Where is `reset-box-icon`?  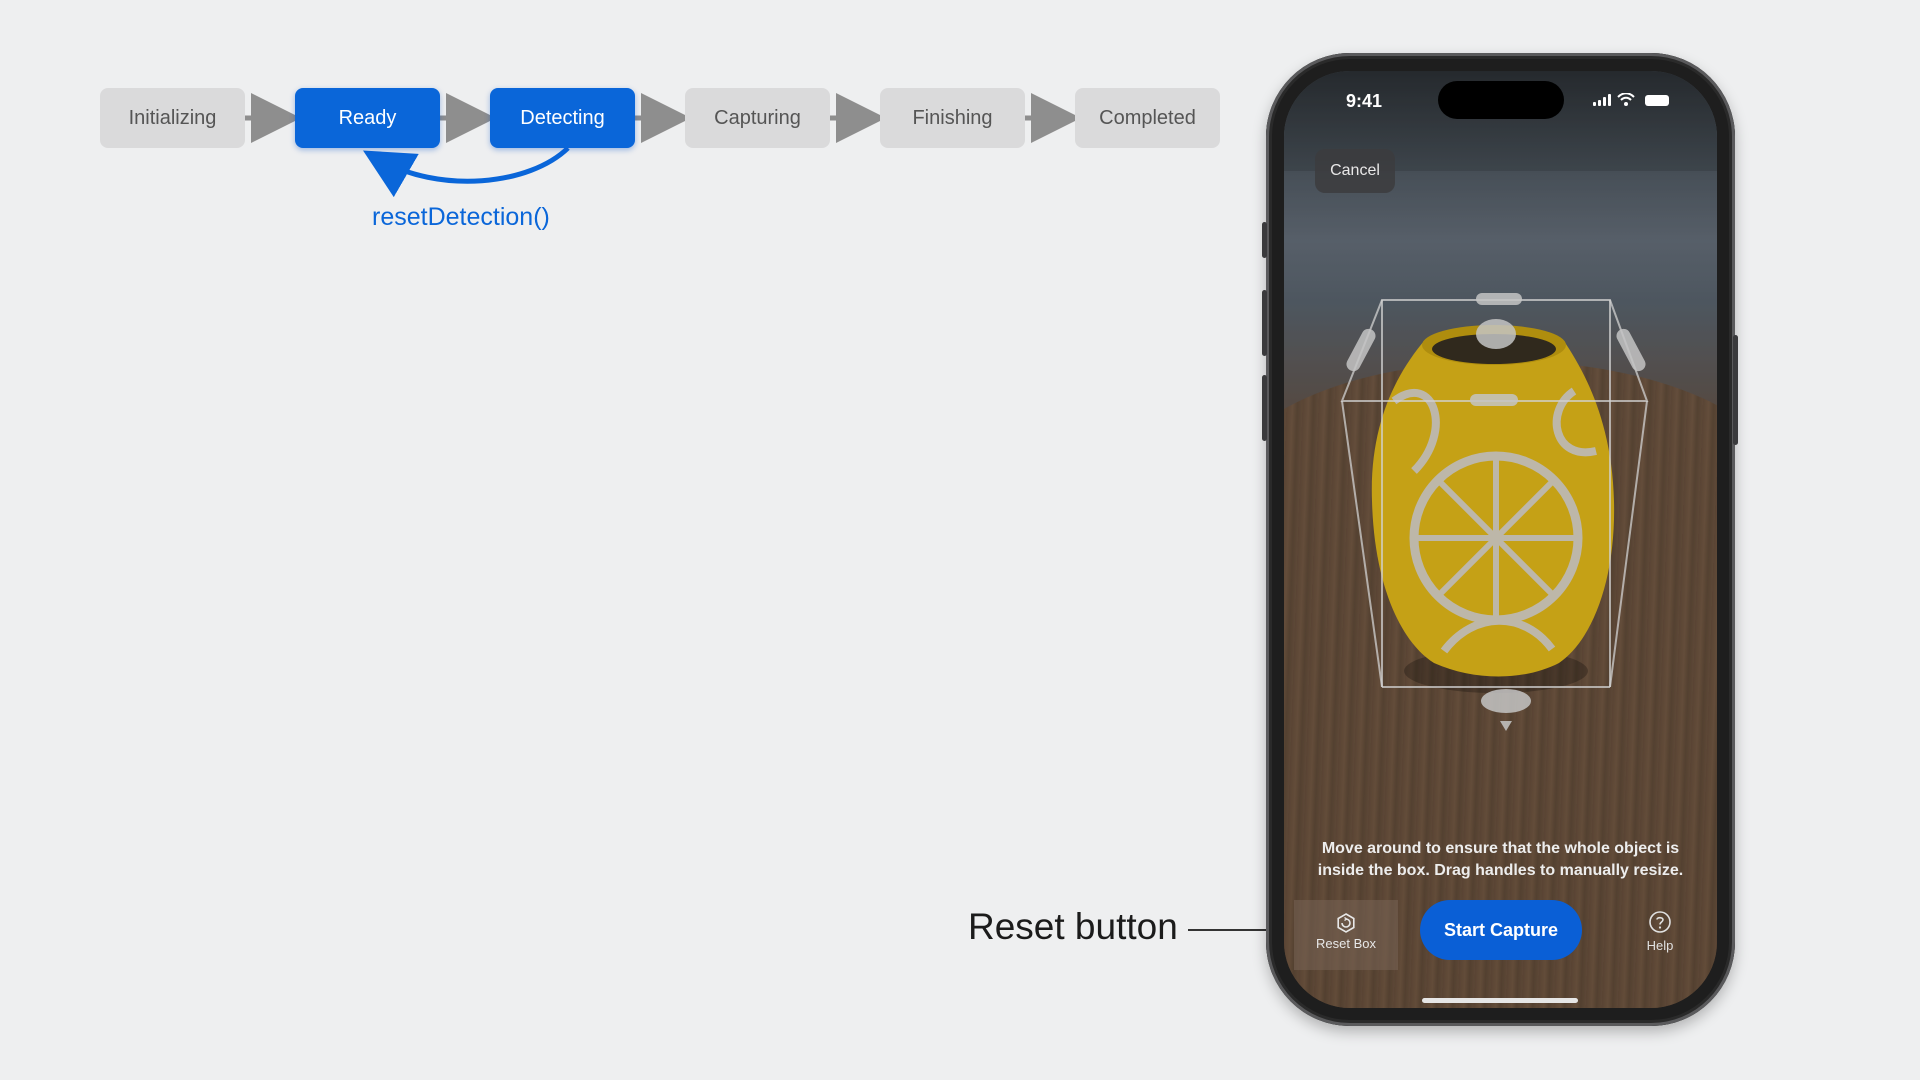
reset-box-icon is located at coordinates (1346, 923).